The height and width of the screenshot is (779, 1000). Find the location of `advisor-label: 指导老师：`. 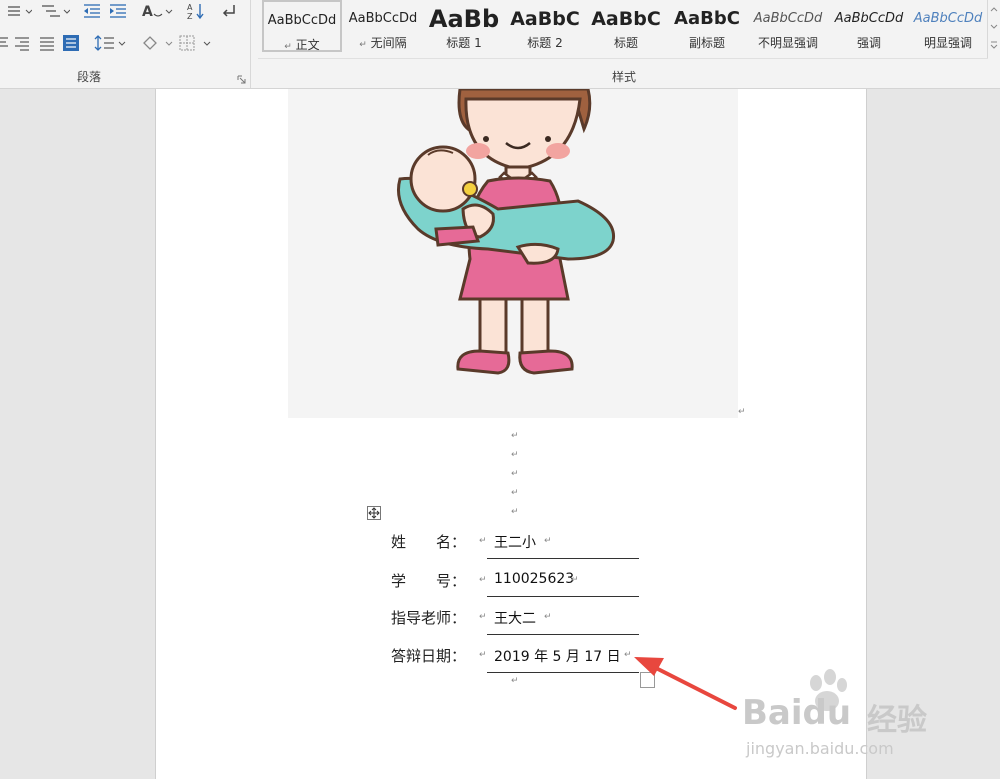

advisor-label: 指导老师： is located at coordinates (429, 618).